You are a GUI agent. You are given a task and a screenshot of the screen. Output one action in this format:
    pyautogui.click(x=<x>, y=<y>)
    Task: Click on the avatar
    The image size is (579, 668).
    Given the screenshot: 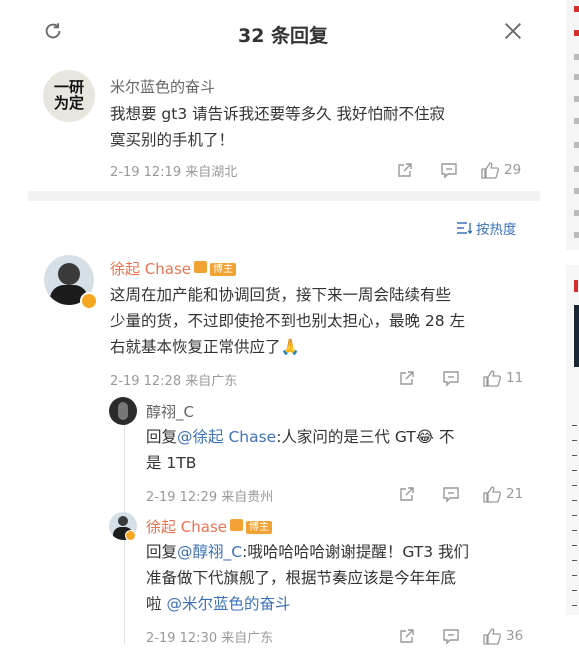 What is the action you would take?
    pyautogui.click(x=123, y=411)
    